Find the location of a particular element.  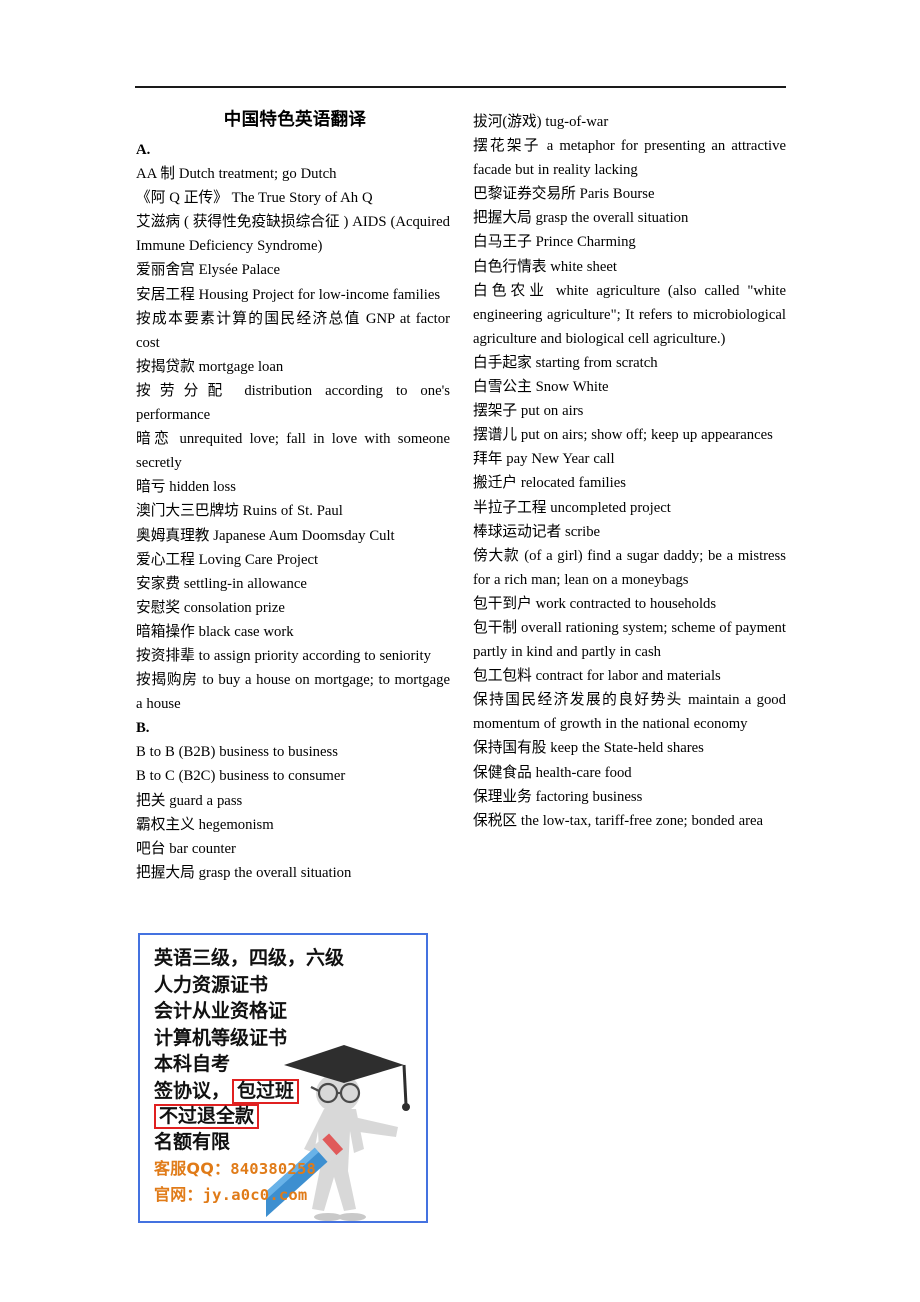

ad-line-agreement: 签协议， 包过班 is located at coordinates (286, 1091).